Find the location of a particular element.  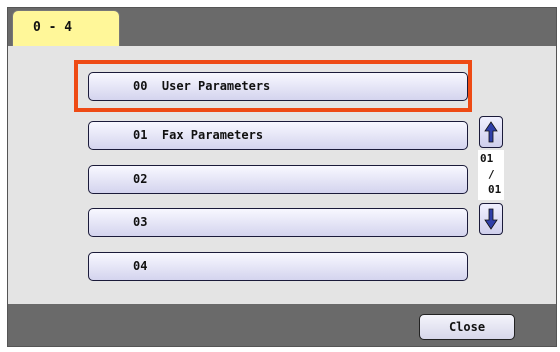

header-bar: 0 - 4 is located at coordinates (282, 27).